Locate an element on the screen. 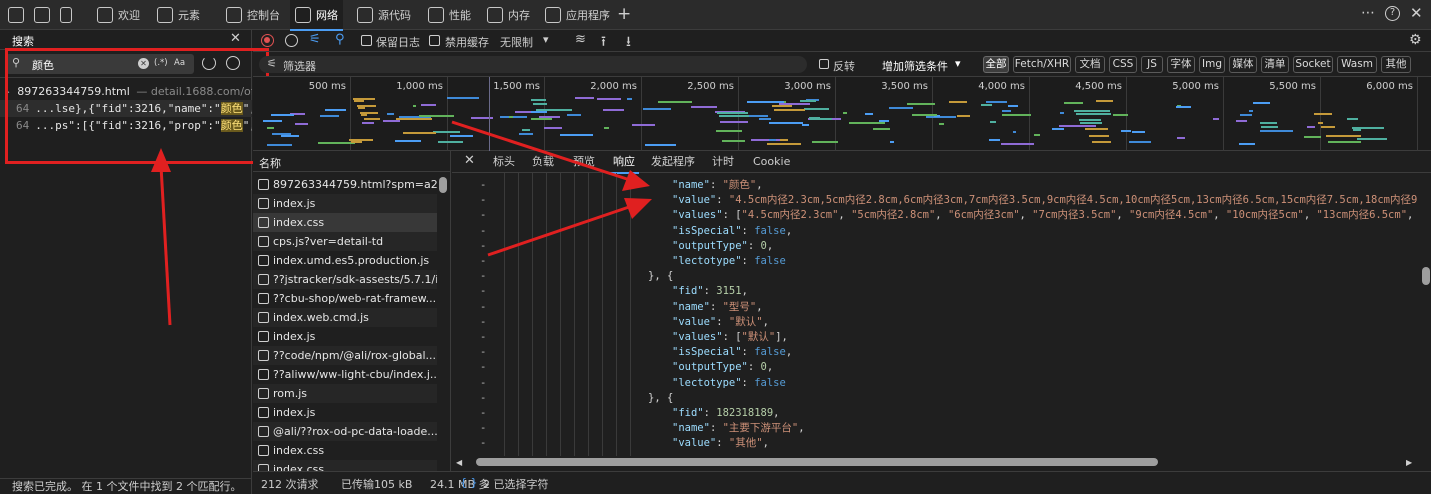 The width and height of the screenshot is (1431, 494). annotation-arrows is located at coordinates (401, 223).